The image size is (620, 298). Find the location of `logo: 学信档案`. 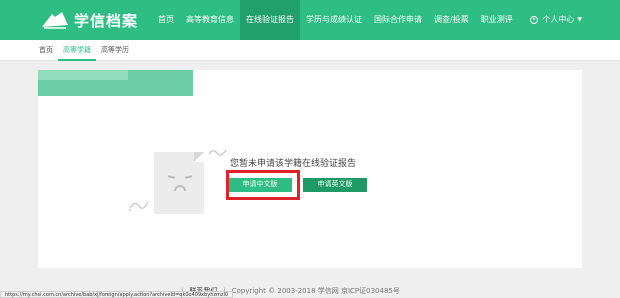

logo: 学信档案 is located at coordinates (89, 20).